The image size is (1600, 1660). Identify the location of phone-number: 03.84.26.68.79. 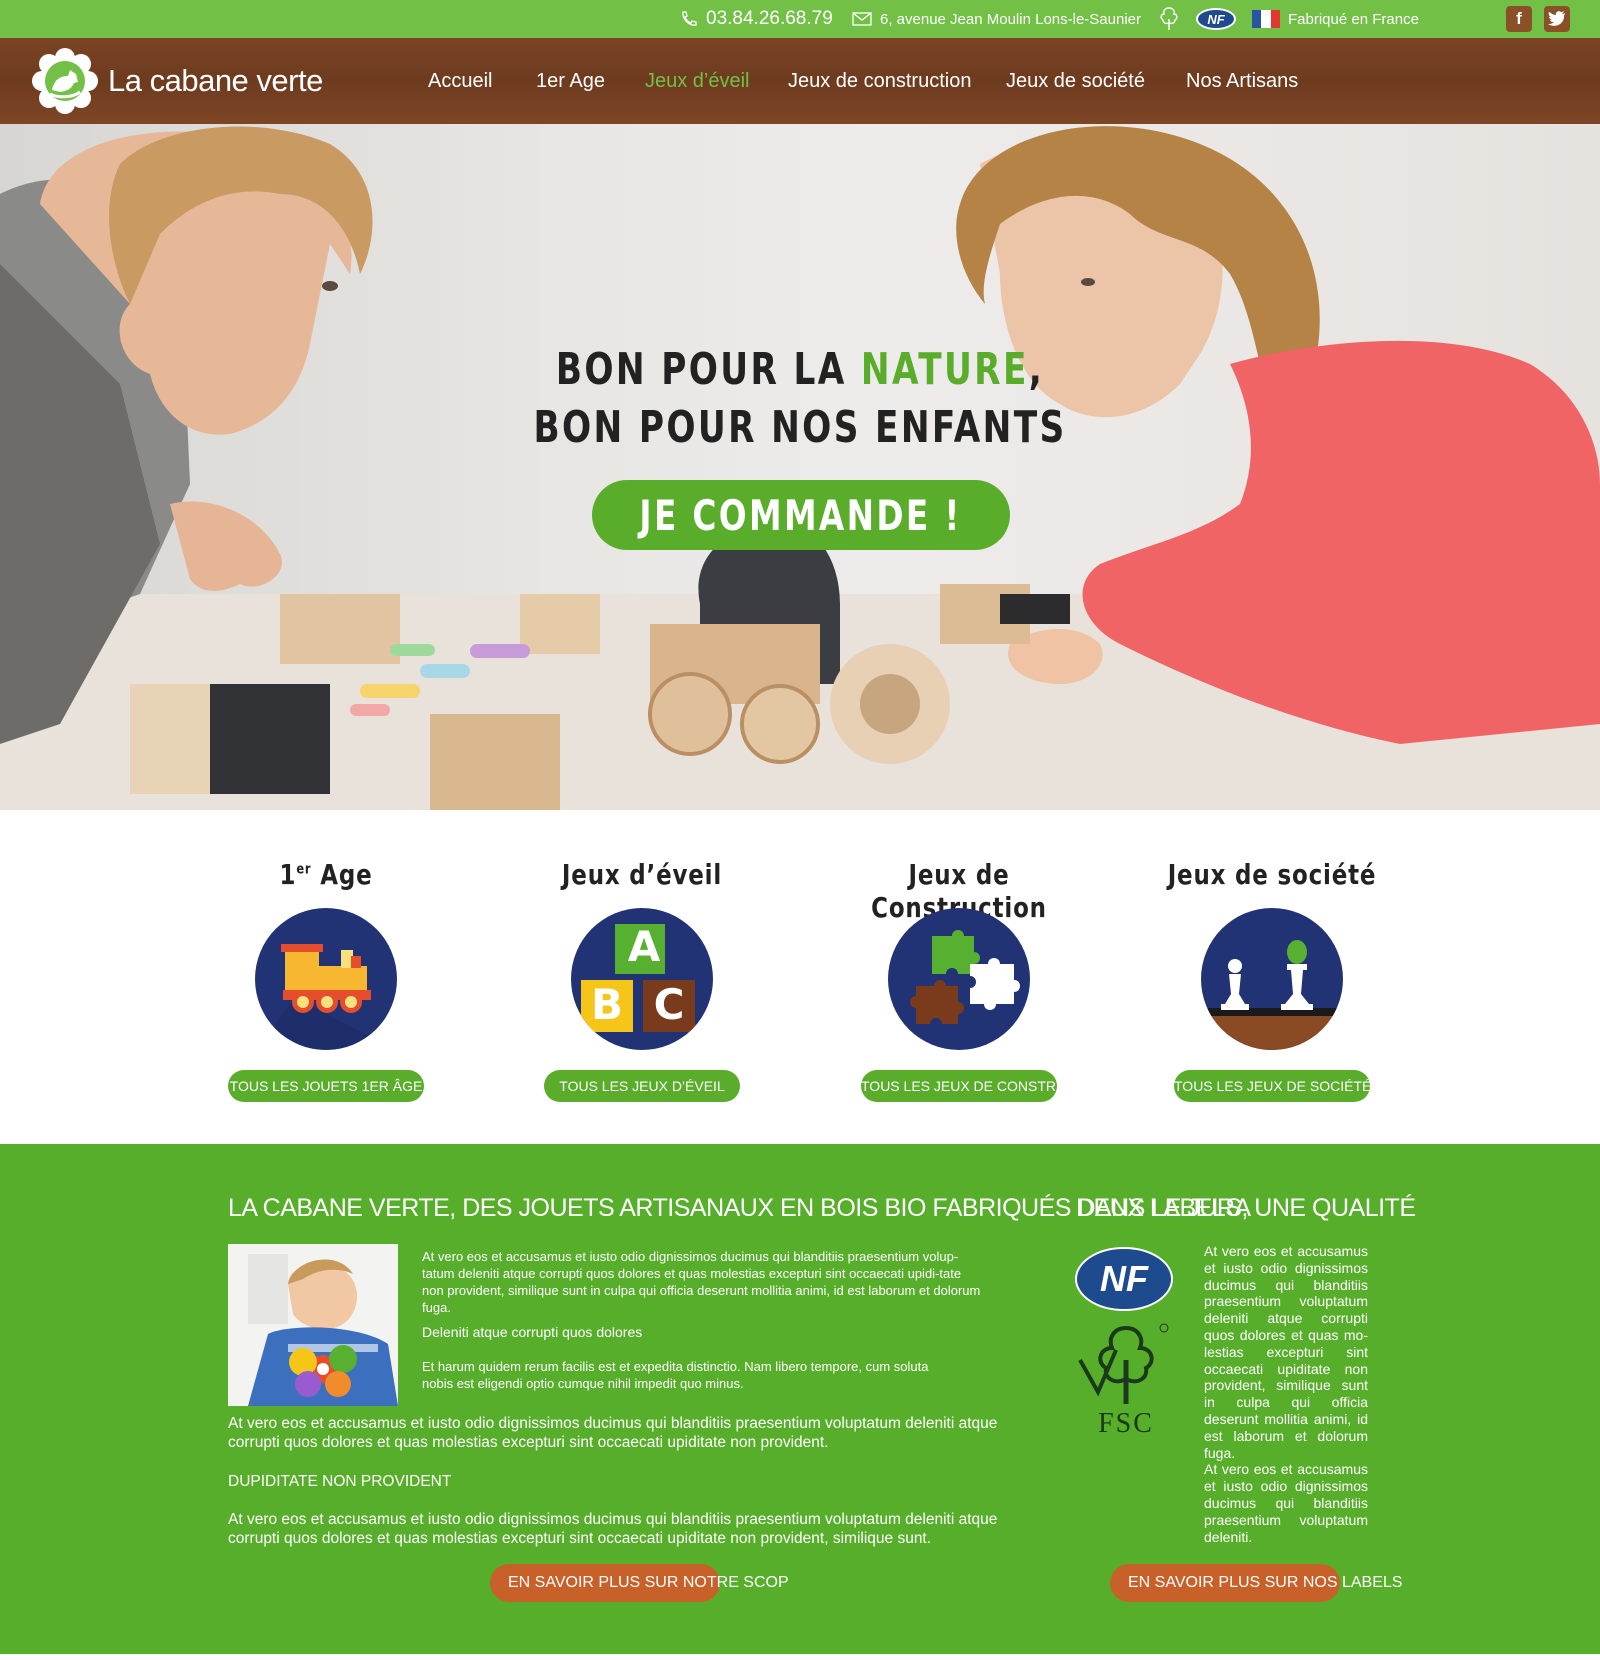
(769, 18).